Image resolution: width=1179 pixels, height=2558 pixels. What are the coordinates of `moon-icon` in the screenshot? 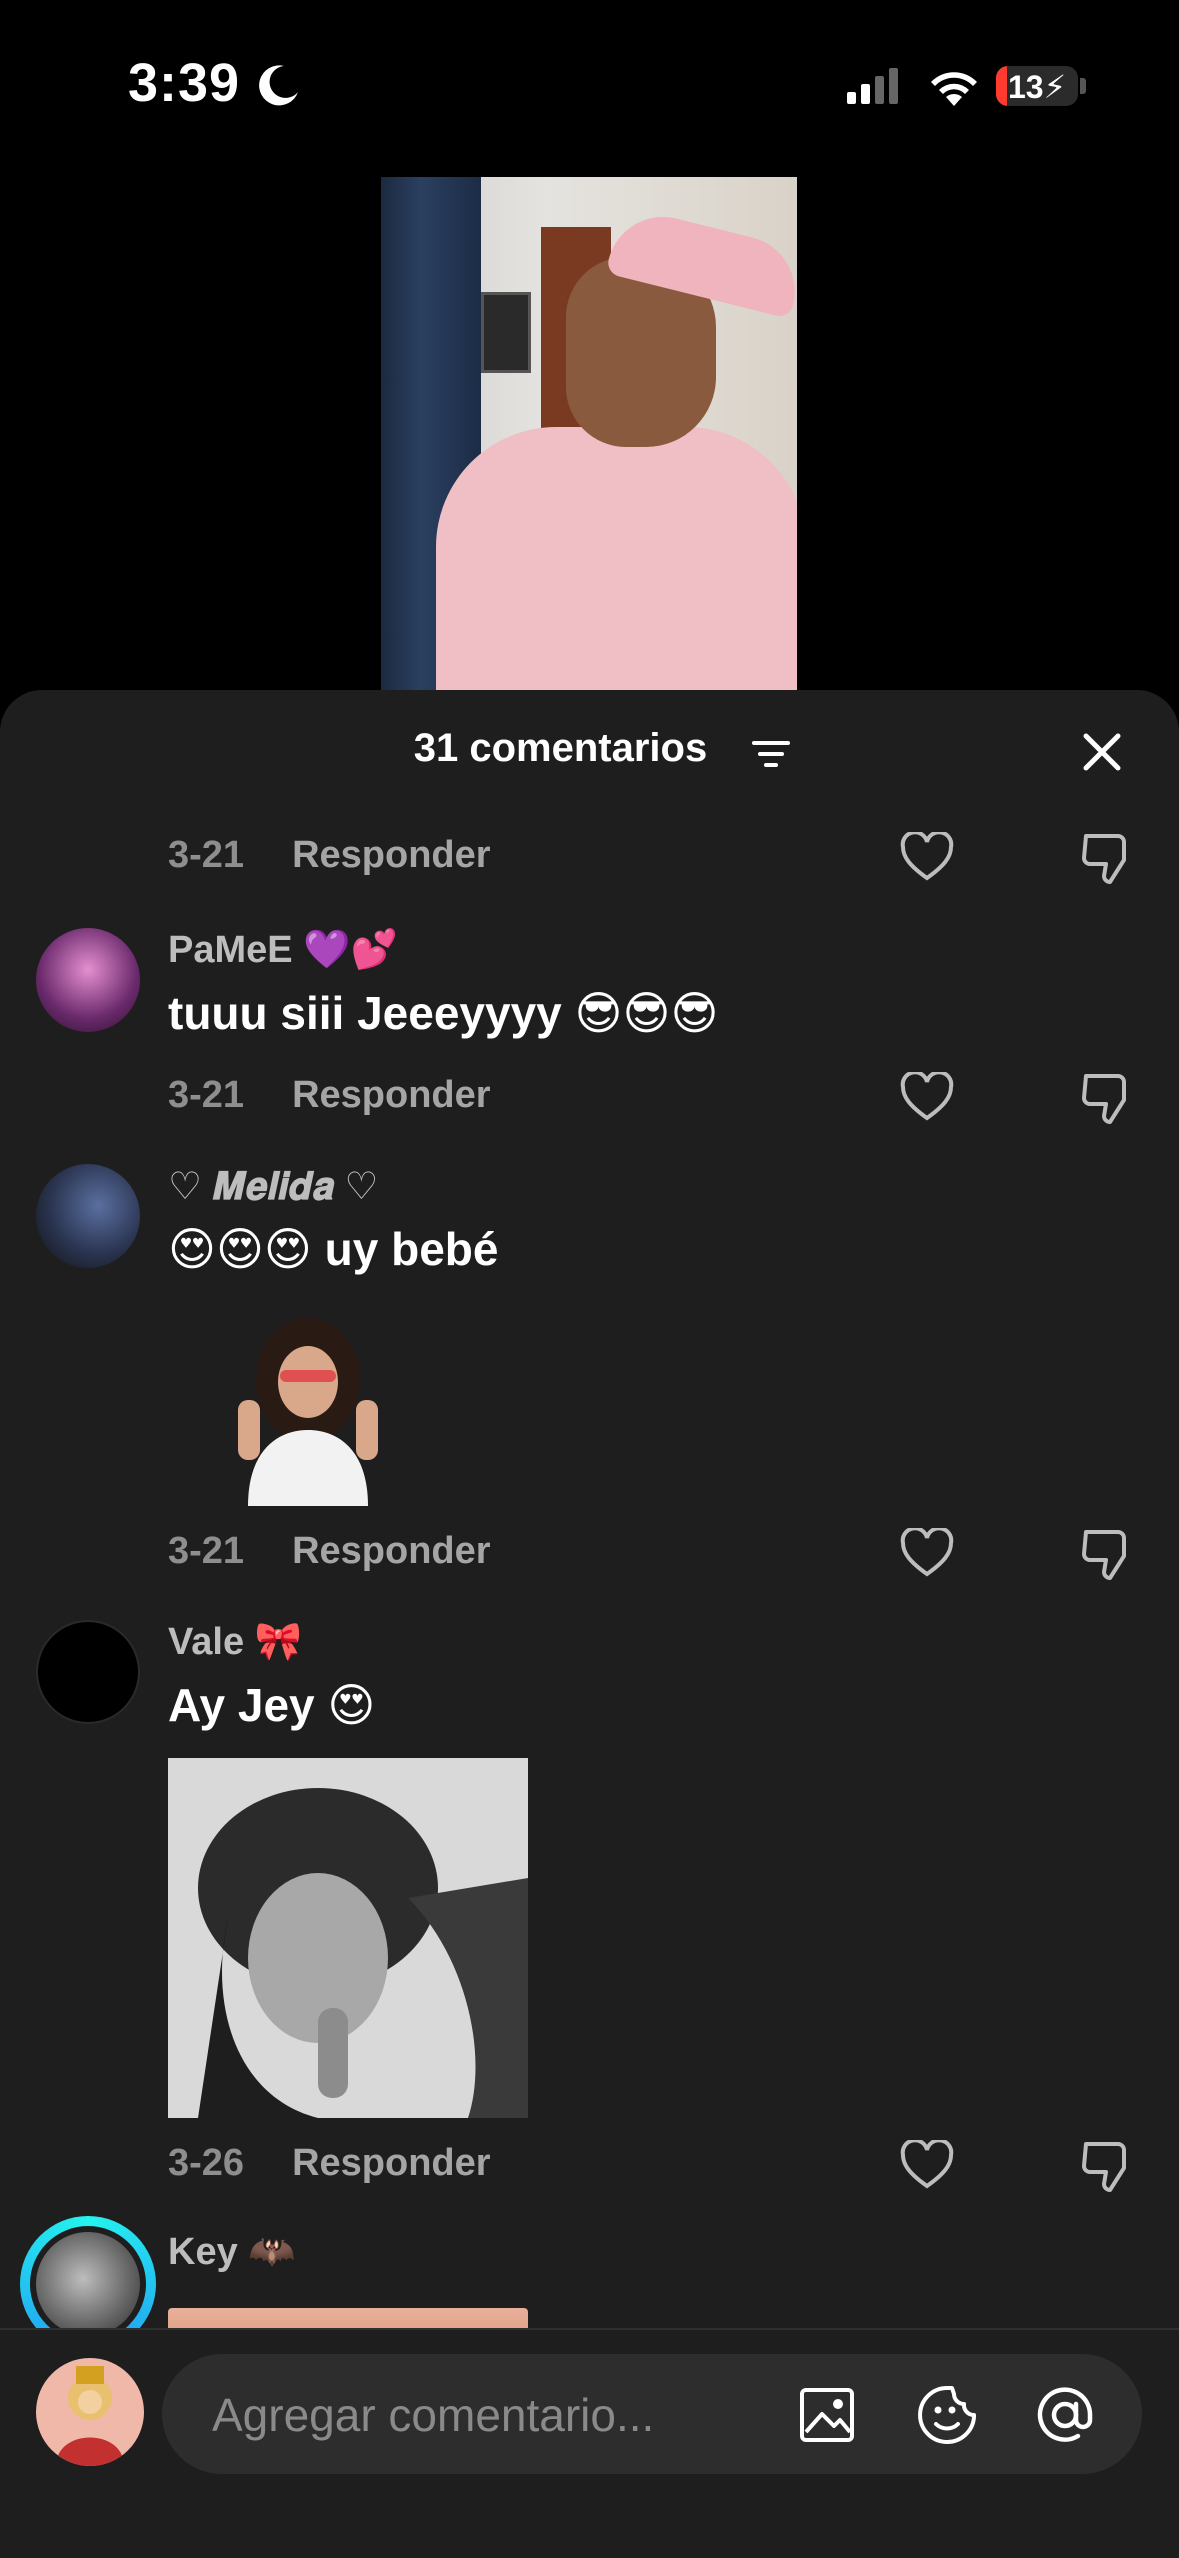 It's located at (278, 85).